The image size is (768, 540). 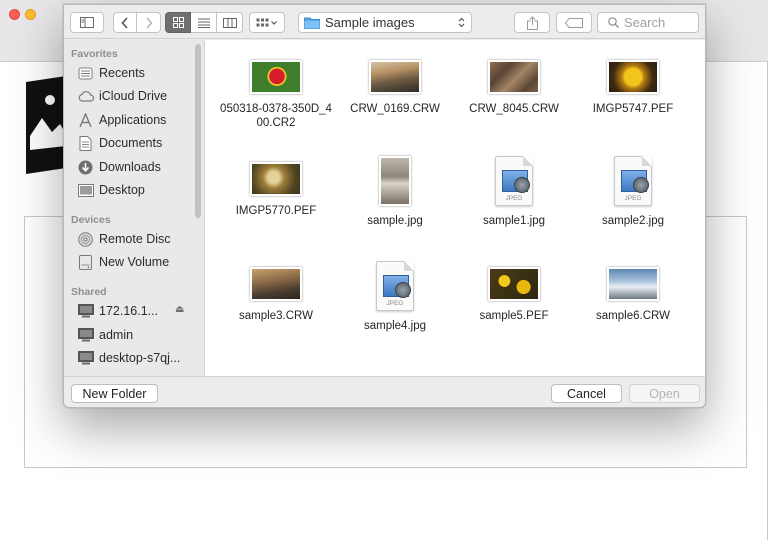 I want to click on file-name: sample4.jpg, so click(x=394, y=326).